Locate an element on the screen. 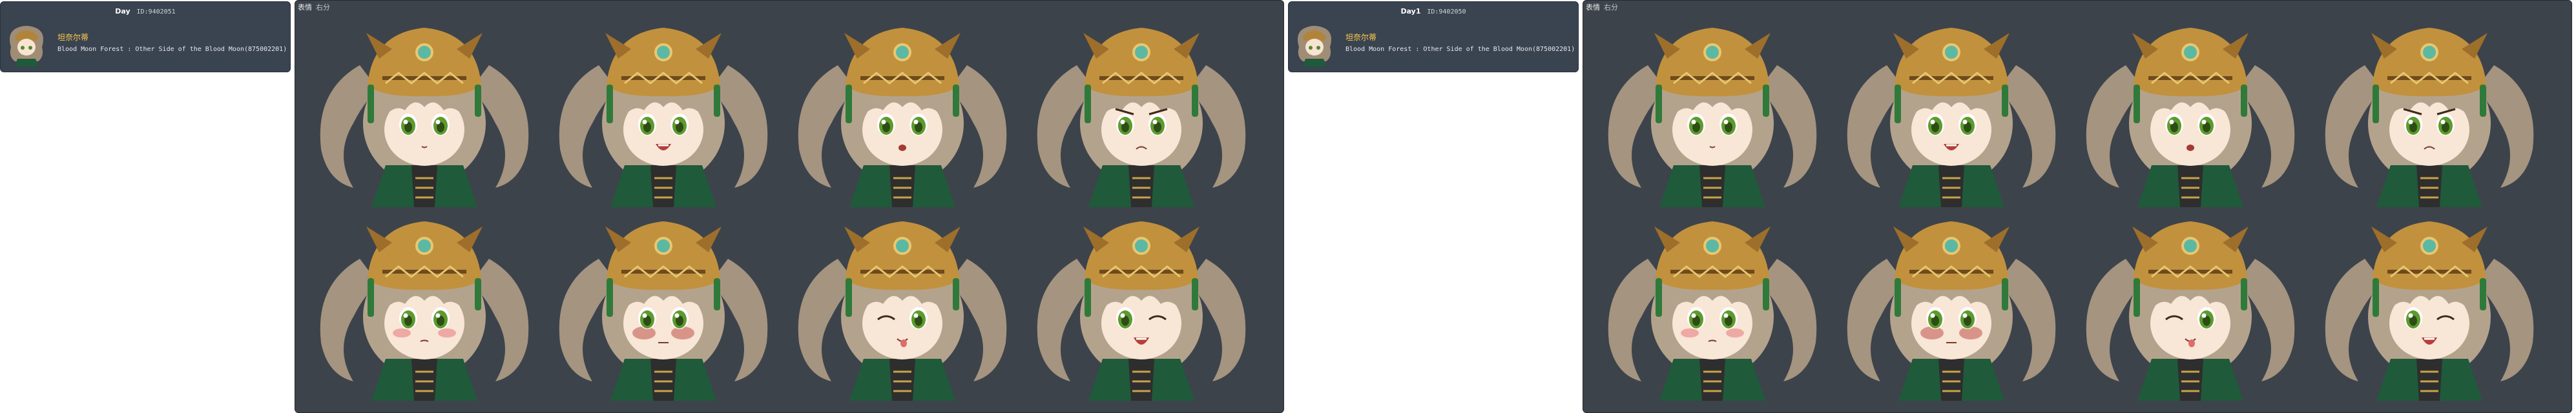  npc-card-title-text: Day is located at coordinates (122, 11).